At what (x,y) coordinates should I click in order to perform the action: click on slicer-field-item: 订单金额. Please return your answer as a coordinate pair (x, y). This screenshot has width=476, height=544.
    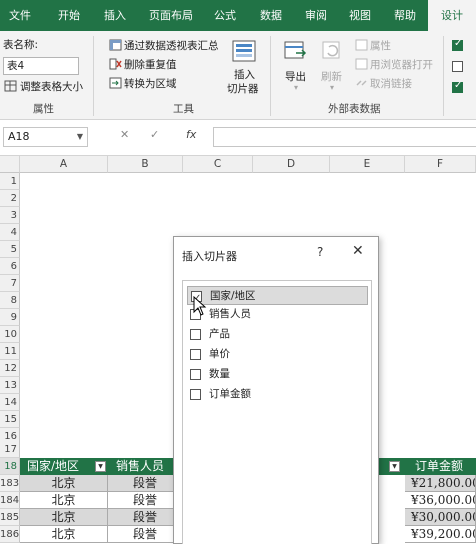
    Looking at the image, I should click on (277, 394).